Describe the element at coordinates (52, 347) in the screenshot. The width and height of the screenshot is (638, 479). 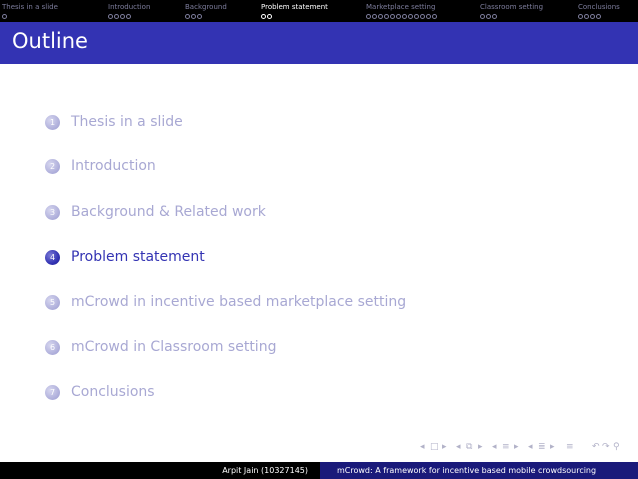
I see `item-number-ball-icon: 6` at that location.